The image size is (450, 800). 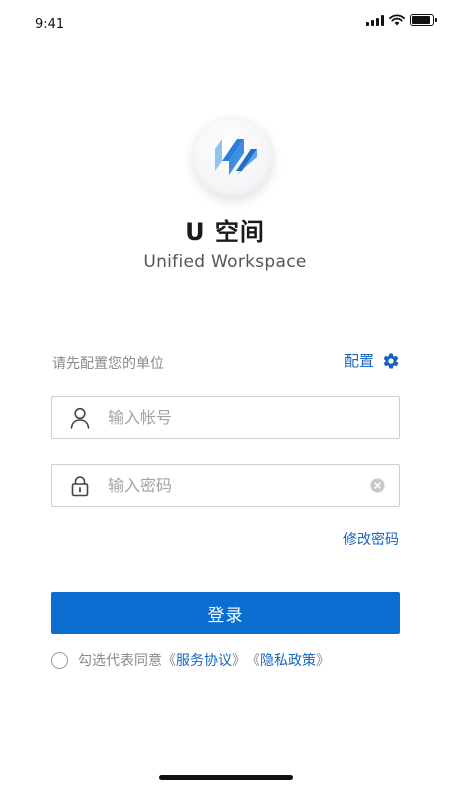 I want to click on home-indicator, so click(x=226, y=777).